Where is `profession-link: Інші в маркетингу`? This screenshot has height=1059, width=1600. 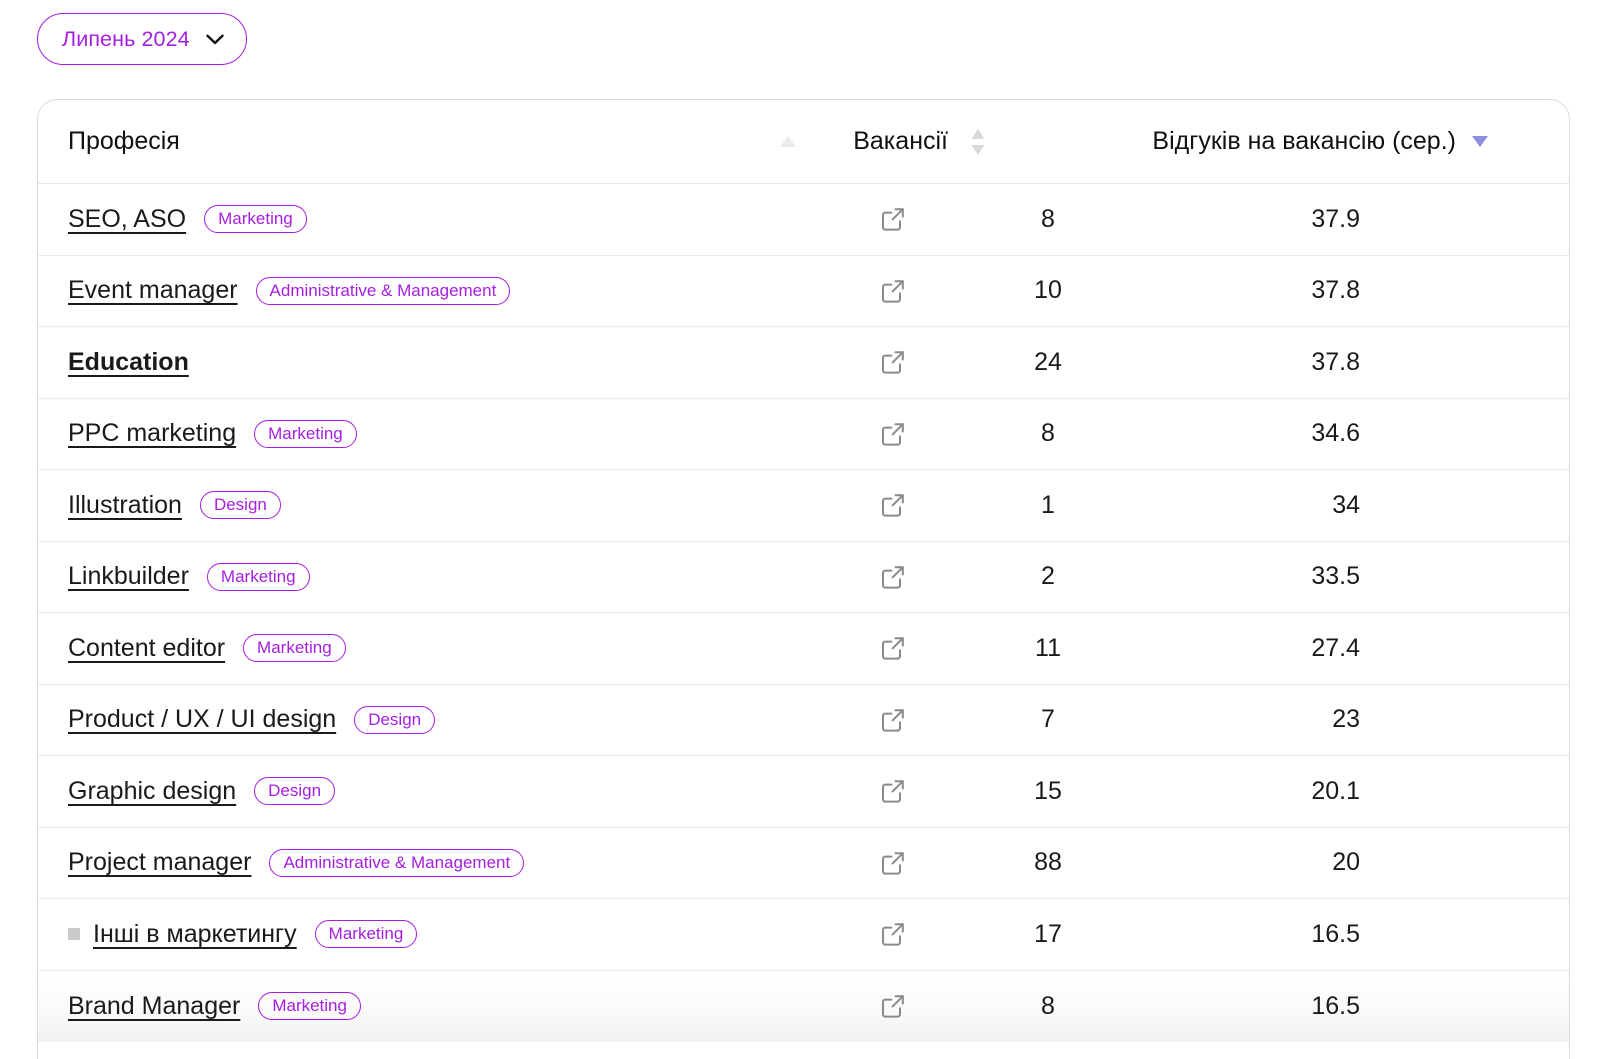
profession-link: Інші в маркетингу is located at coordinates (195, 934).